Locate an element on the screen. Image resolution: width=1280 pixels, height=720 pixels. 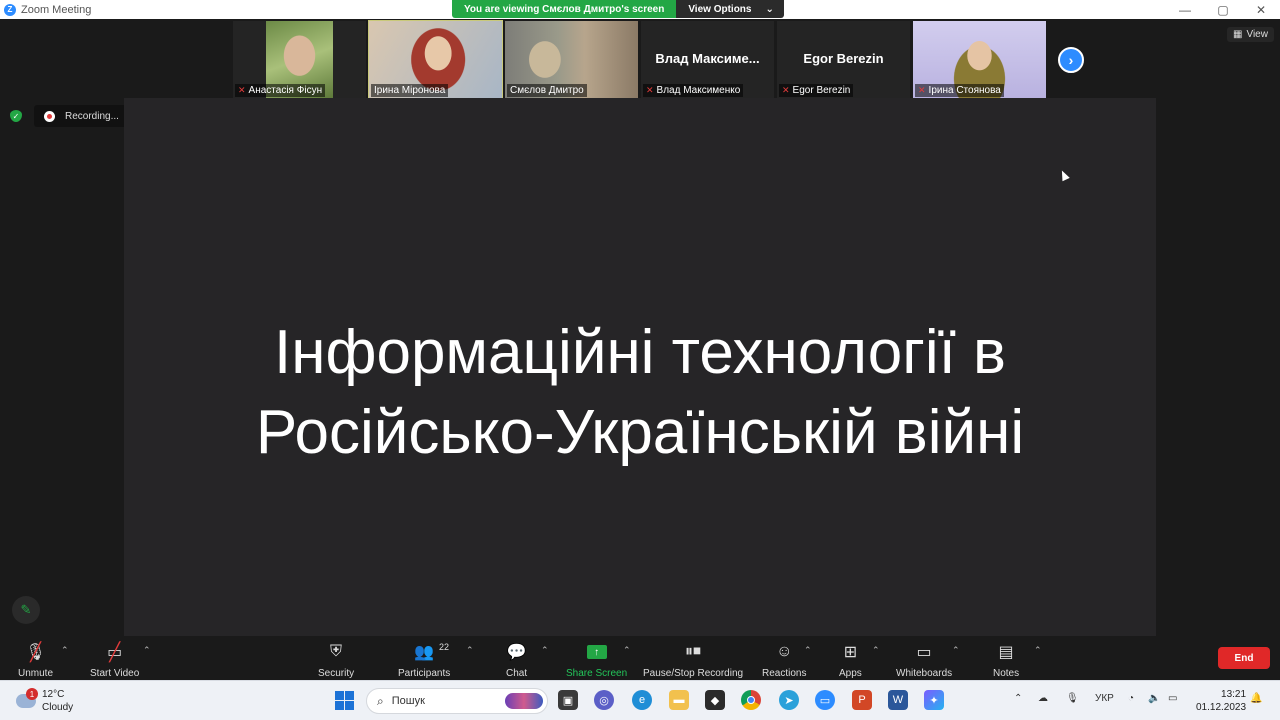
participant-tile: ✕ Ірина Стоянова is located at coordinates (979, 59).